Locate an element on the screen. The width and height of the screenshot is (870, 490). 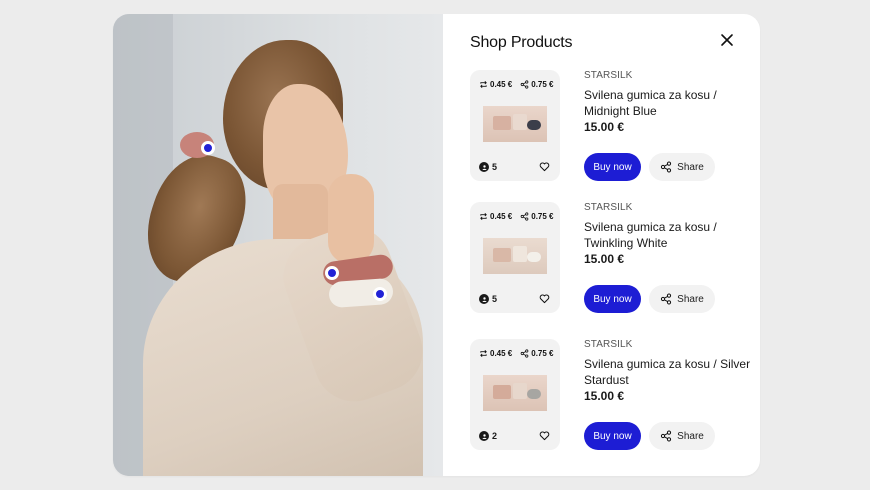
product-card: 0.45 € 0.75 € 2 is located at coordinates (515, 394).